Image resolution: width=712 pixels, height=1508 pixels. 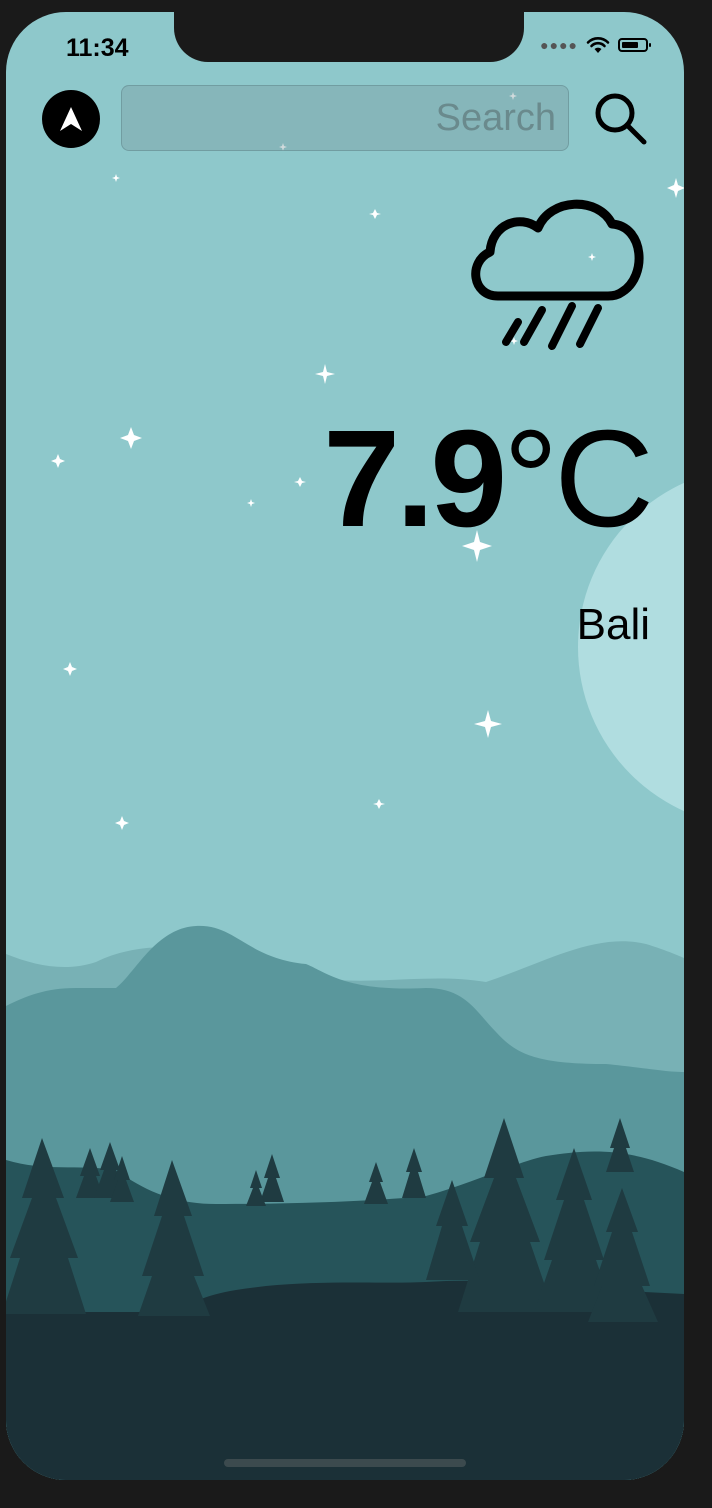 I want to click on home-indicator, so click(x=345, y=1463).